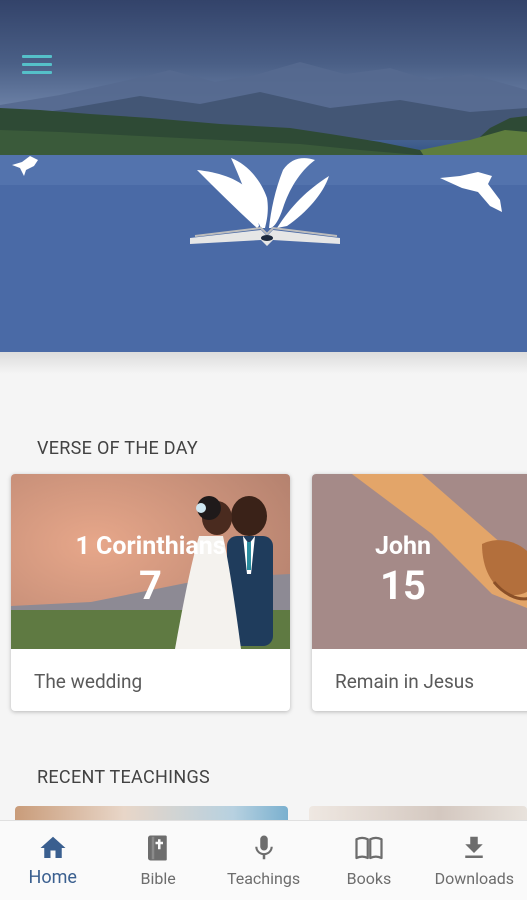 The width and height of the screenshot is (527, 900). What do you see at coordinates (53, 847) in the screenshot?
I see `home-icon` at bounding box center [53, 847].